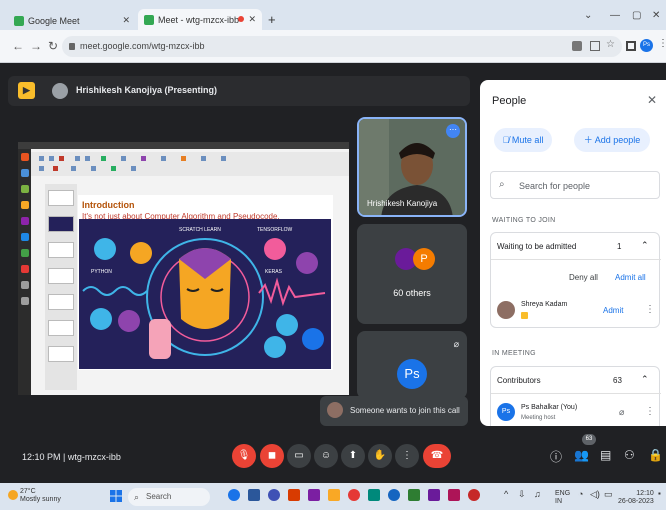 The height and width of the screenshot is (510, 666). What do you see at coordinates (622, 412) in the screenshot?
I see `muted-mic-icon: ⌀` at bounding box center [622, 412].